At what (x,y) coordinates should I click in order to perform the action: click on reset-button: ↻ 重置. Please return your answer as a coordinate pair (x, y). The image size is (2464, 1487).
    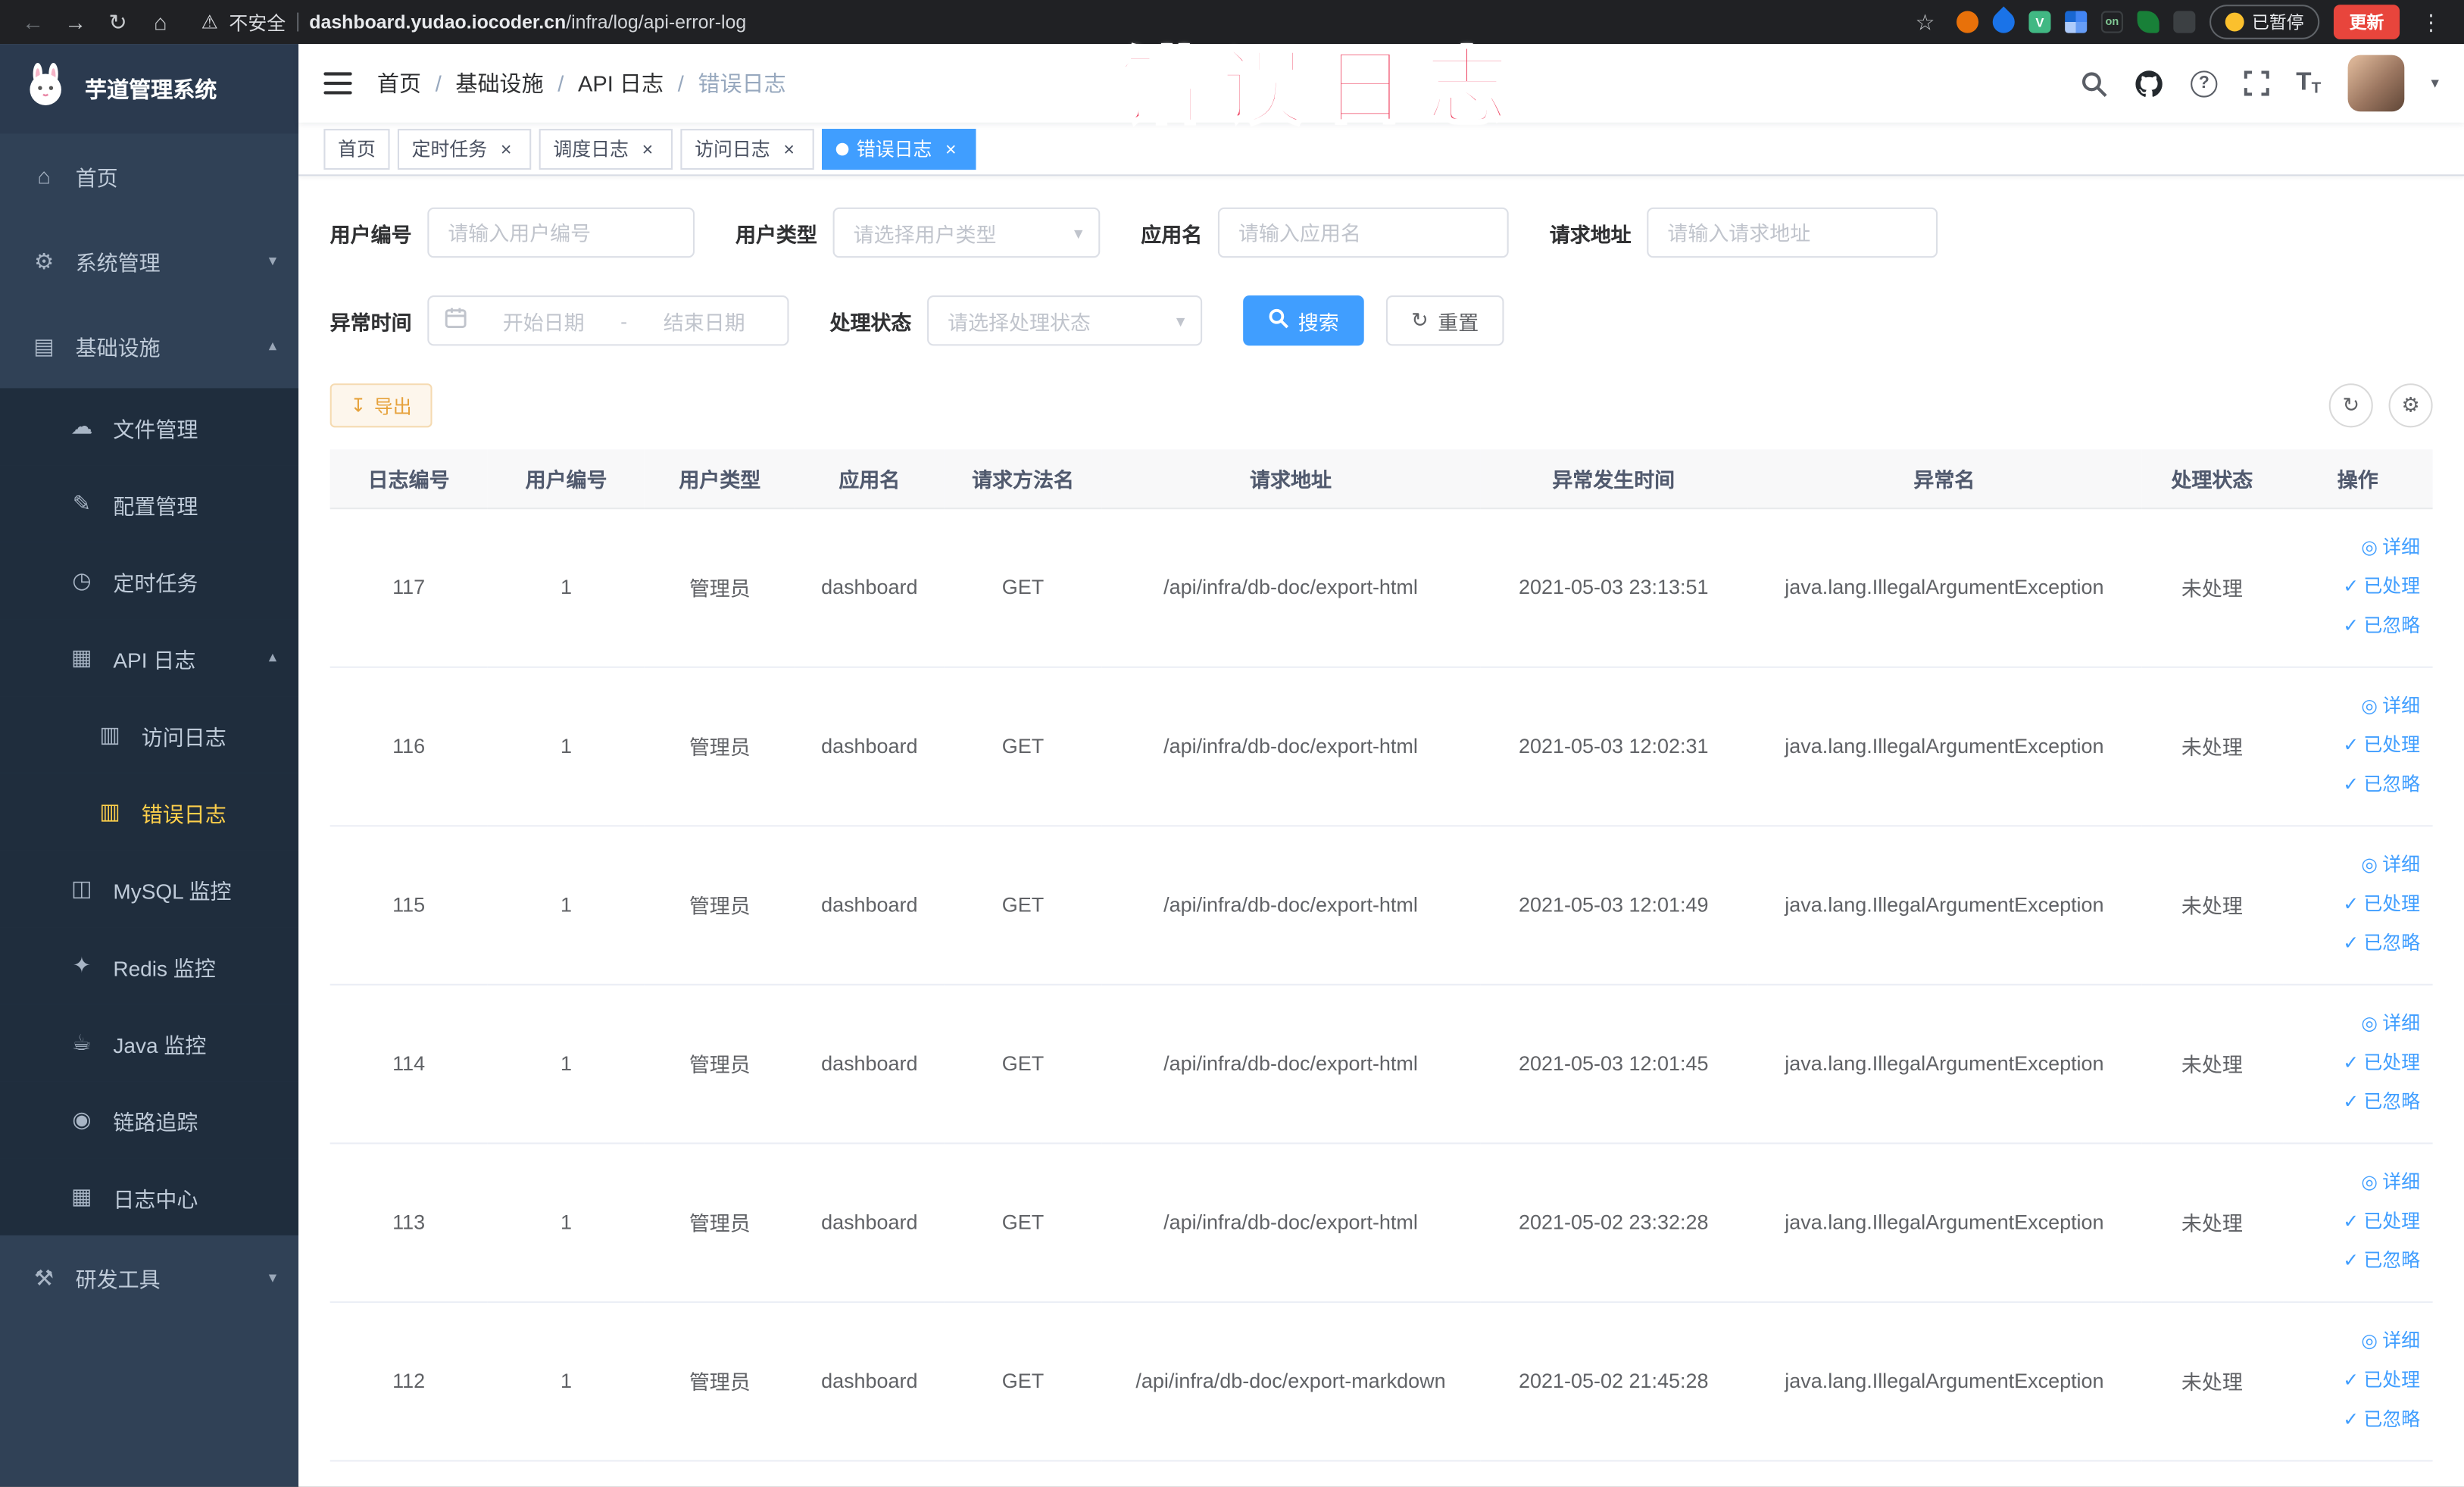
    Looking at the image, I should click on (1444, 320).